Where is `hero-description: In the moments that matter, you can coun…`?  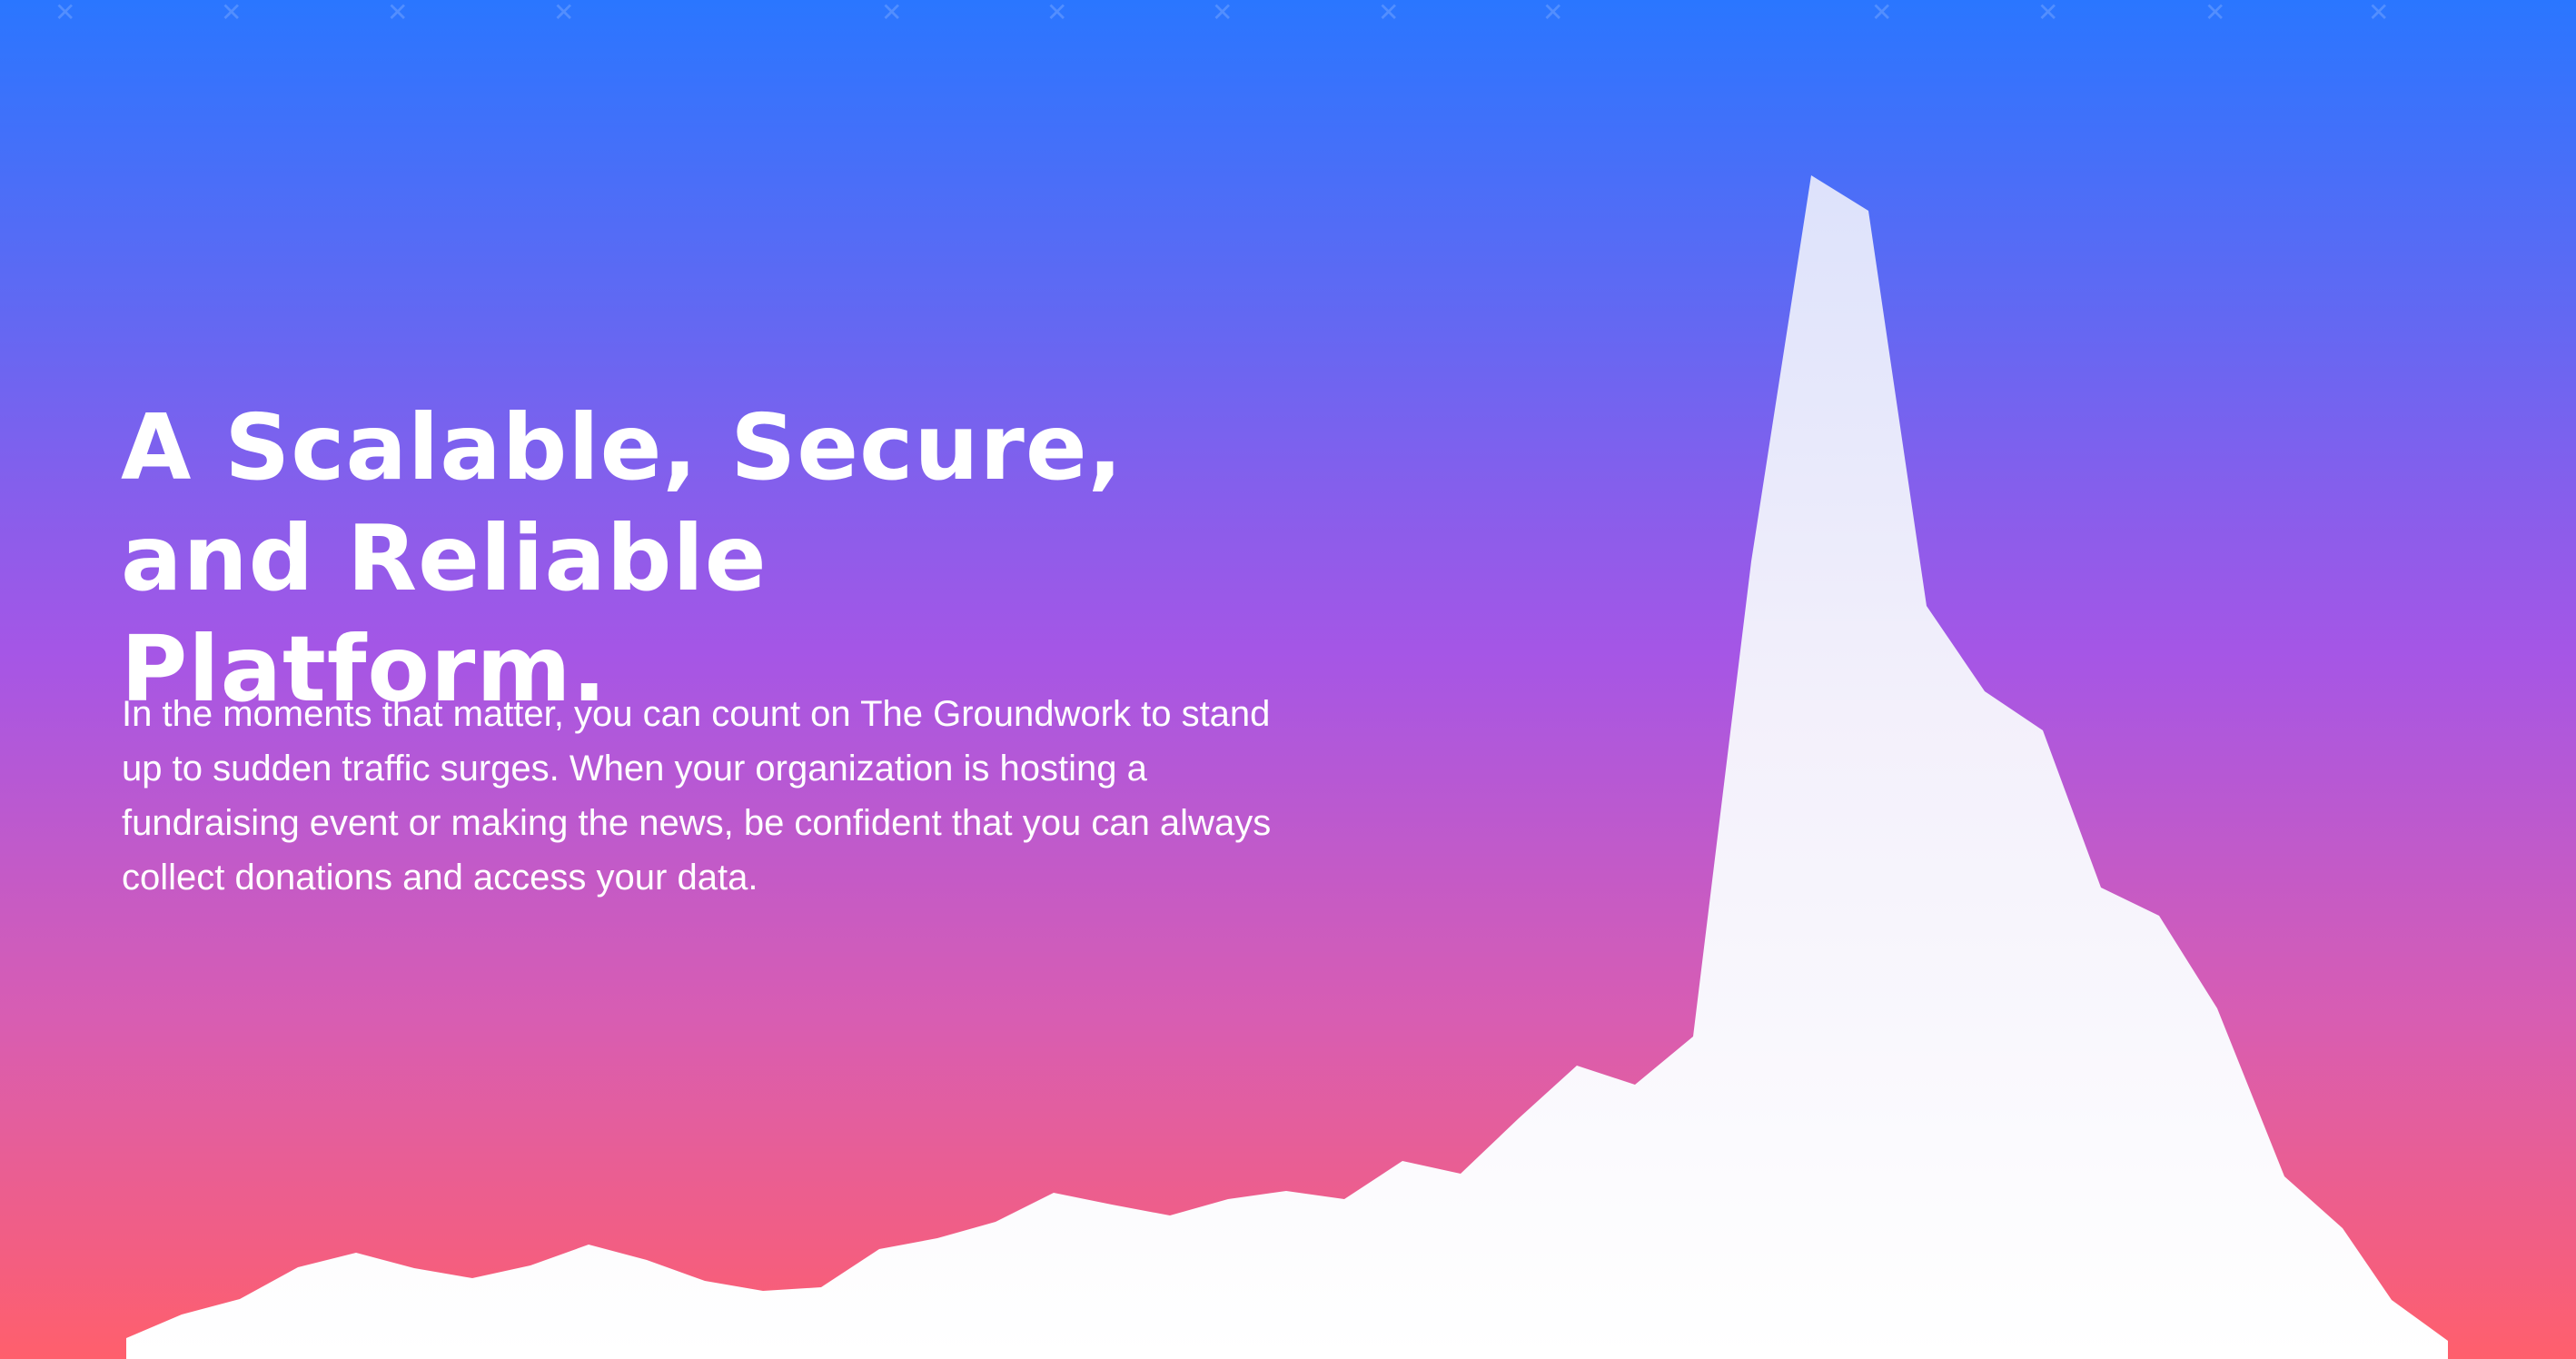
hero-description: In the moments that matter, you can coun… is located at coordinates (697, 796).